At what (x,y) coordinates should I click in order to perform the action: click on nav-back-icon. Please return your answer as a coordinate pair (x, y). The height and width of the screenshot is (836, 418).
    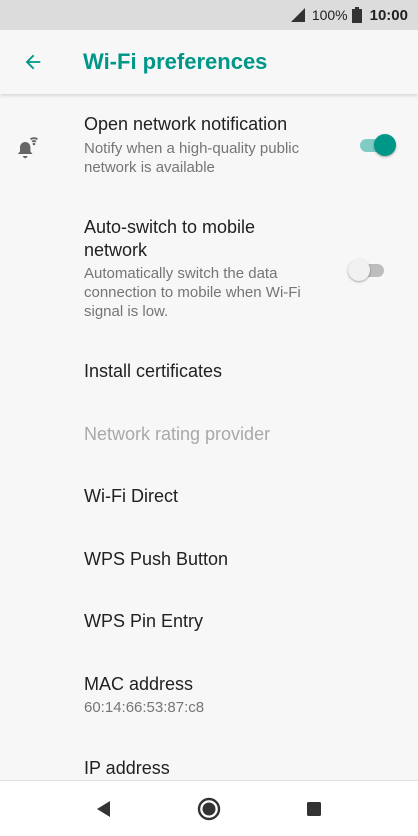
    Looking at the image, I should click on (104, 809).